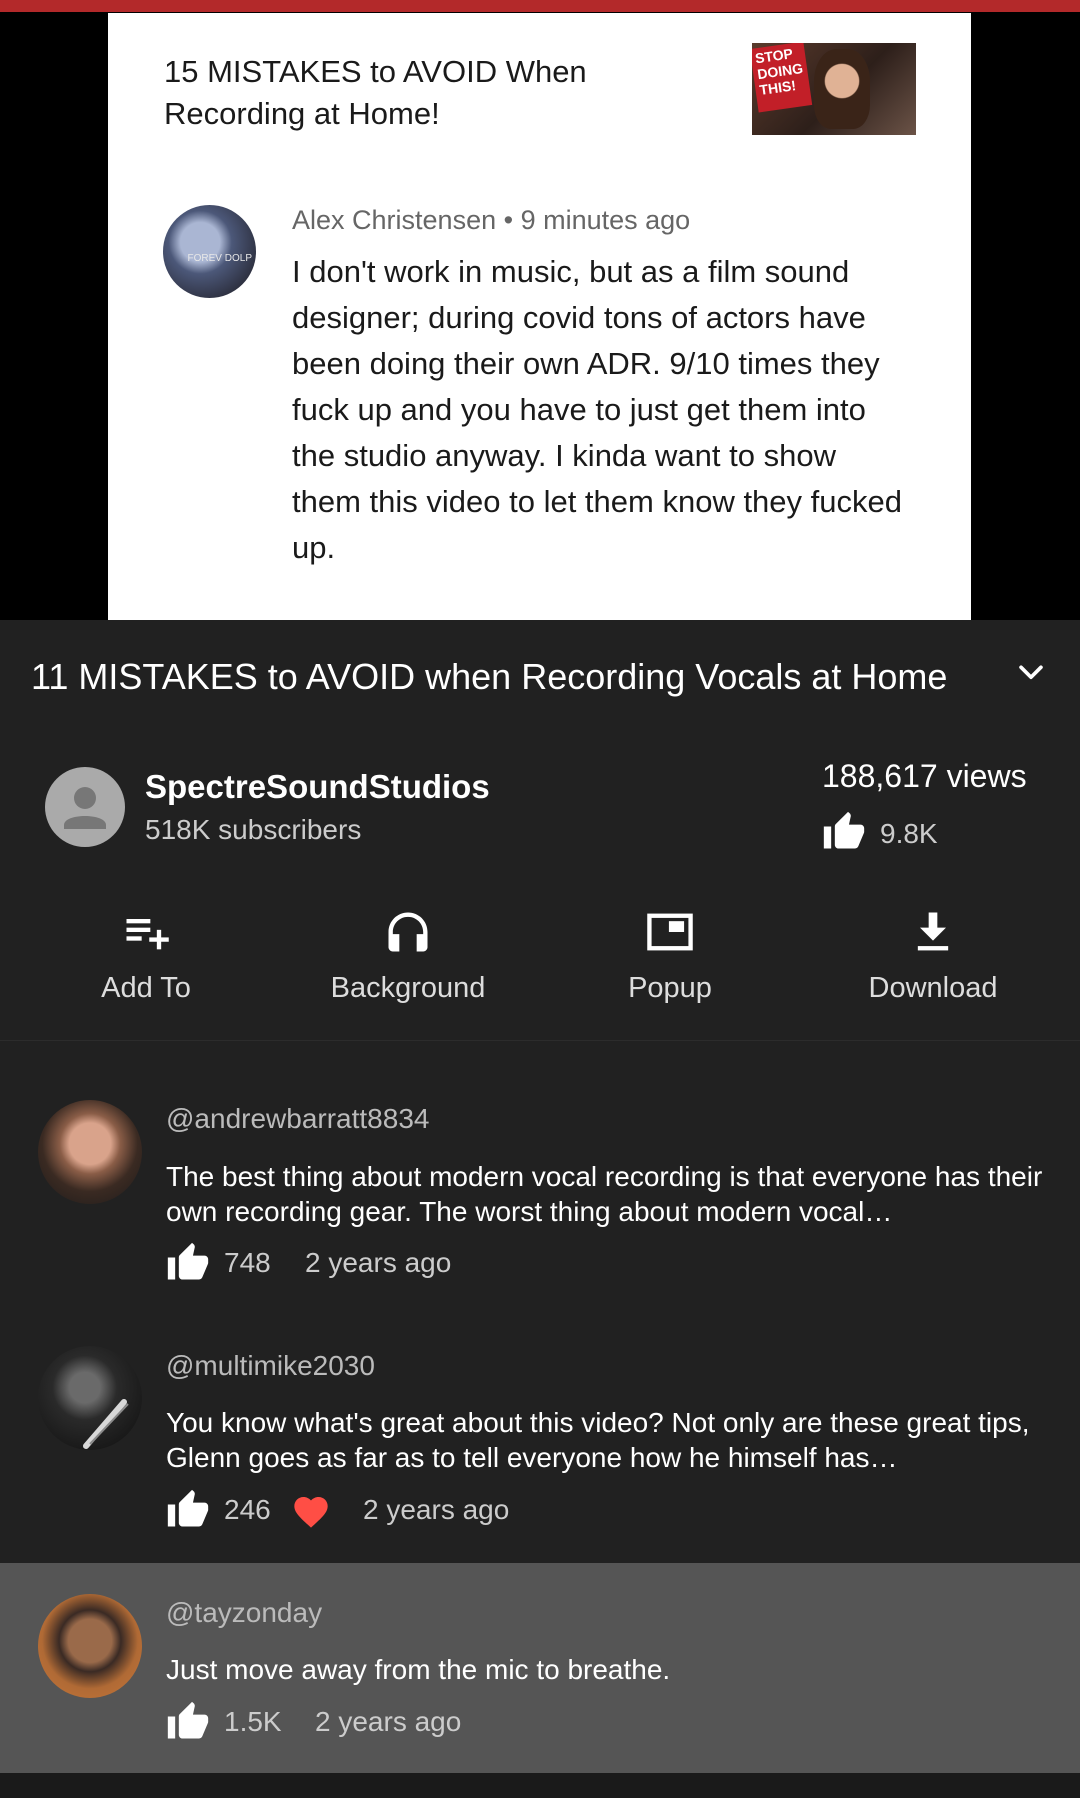 The width and height of the screenshot is (1080, 1798). Describe the element at coordinates (247, 1262) in the screenshot. I see `comment-like-count: 748` at that location.